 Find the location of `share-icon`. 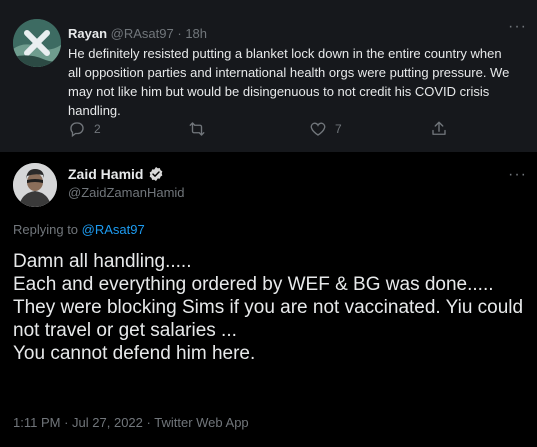

share-icon is located at coordinates (439, 128).